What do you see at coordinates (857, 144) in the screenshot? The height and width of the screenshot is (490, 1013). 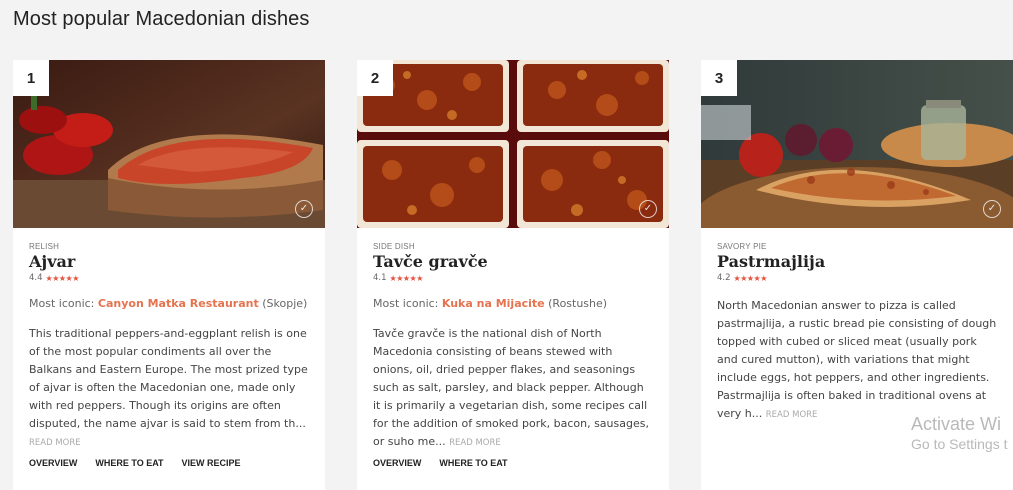 I see `pastrmajlija-pie-image: 3 ✓` at bounding box center [857, 144].